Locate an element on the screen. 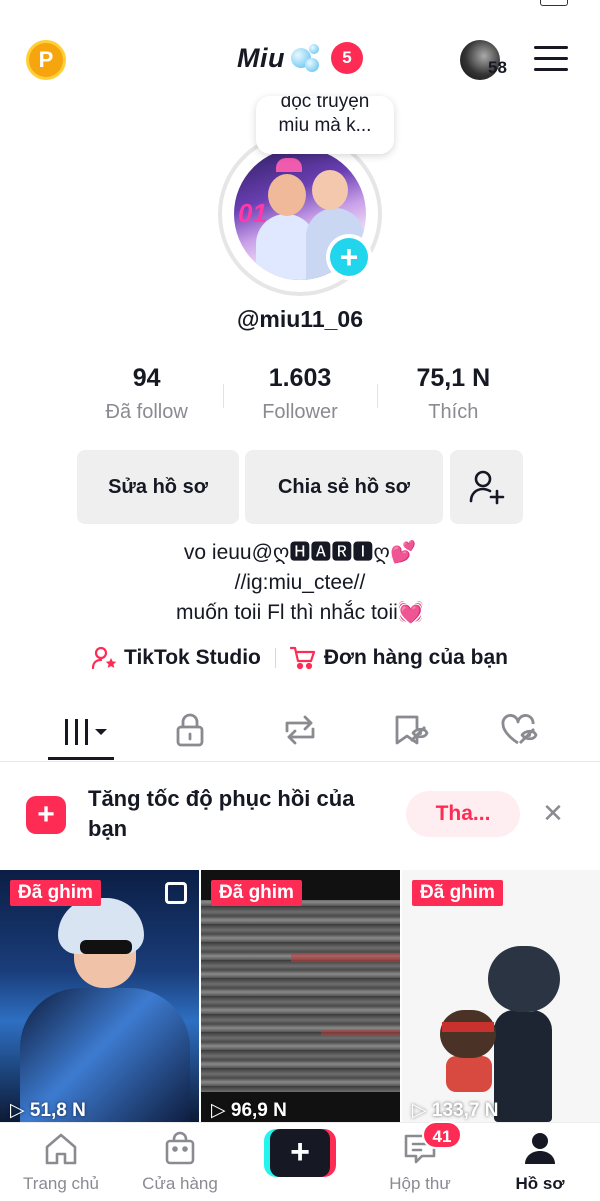 Image resolution: width=600 pixels, height=1201 pixels. profile-stats: 94 Đã follow 1.603 Follower 75,1 N Thích is located at coordinates (300, 399).